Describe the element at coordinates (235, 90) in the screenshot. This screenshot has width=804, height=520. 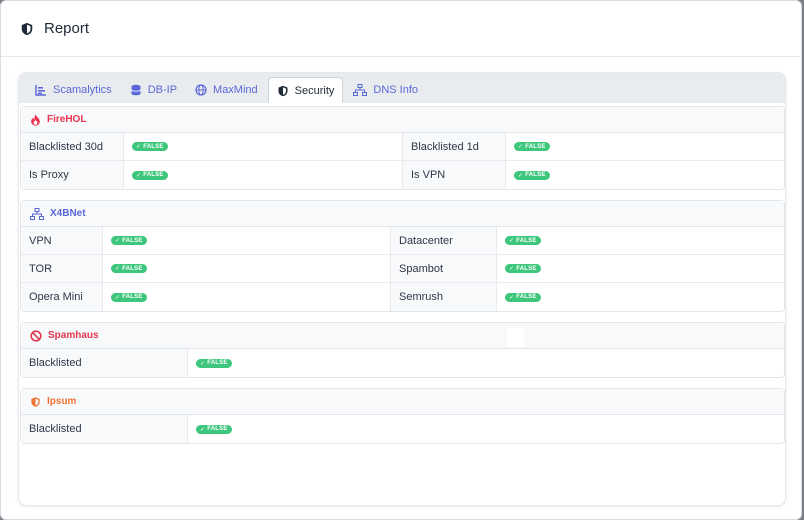
I see `tab-label: MaxMind` at that location.